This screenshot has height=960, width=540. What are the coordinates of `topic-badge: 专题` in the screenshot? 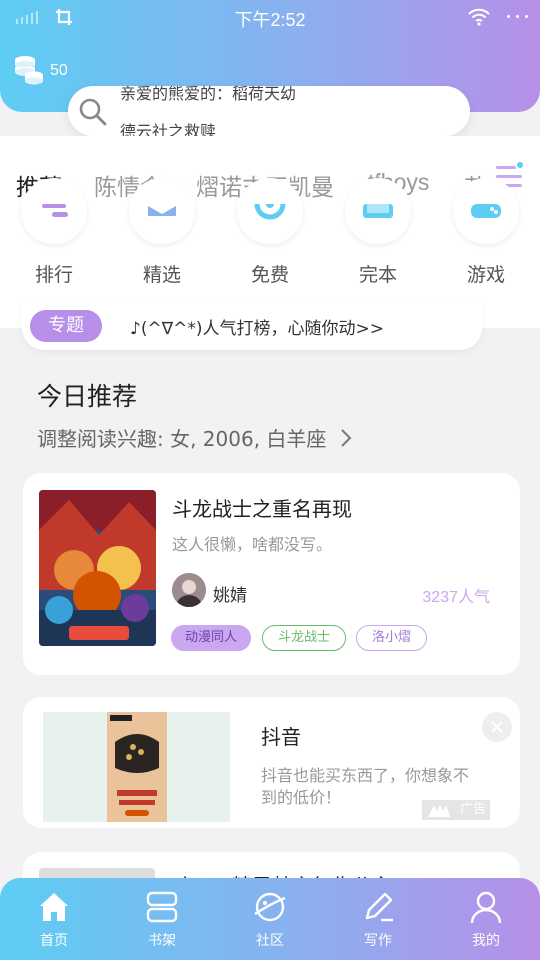 It's located at (66, 326).